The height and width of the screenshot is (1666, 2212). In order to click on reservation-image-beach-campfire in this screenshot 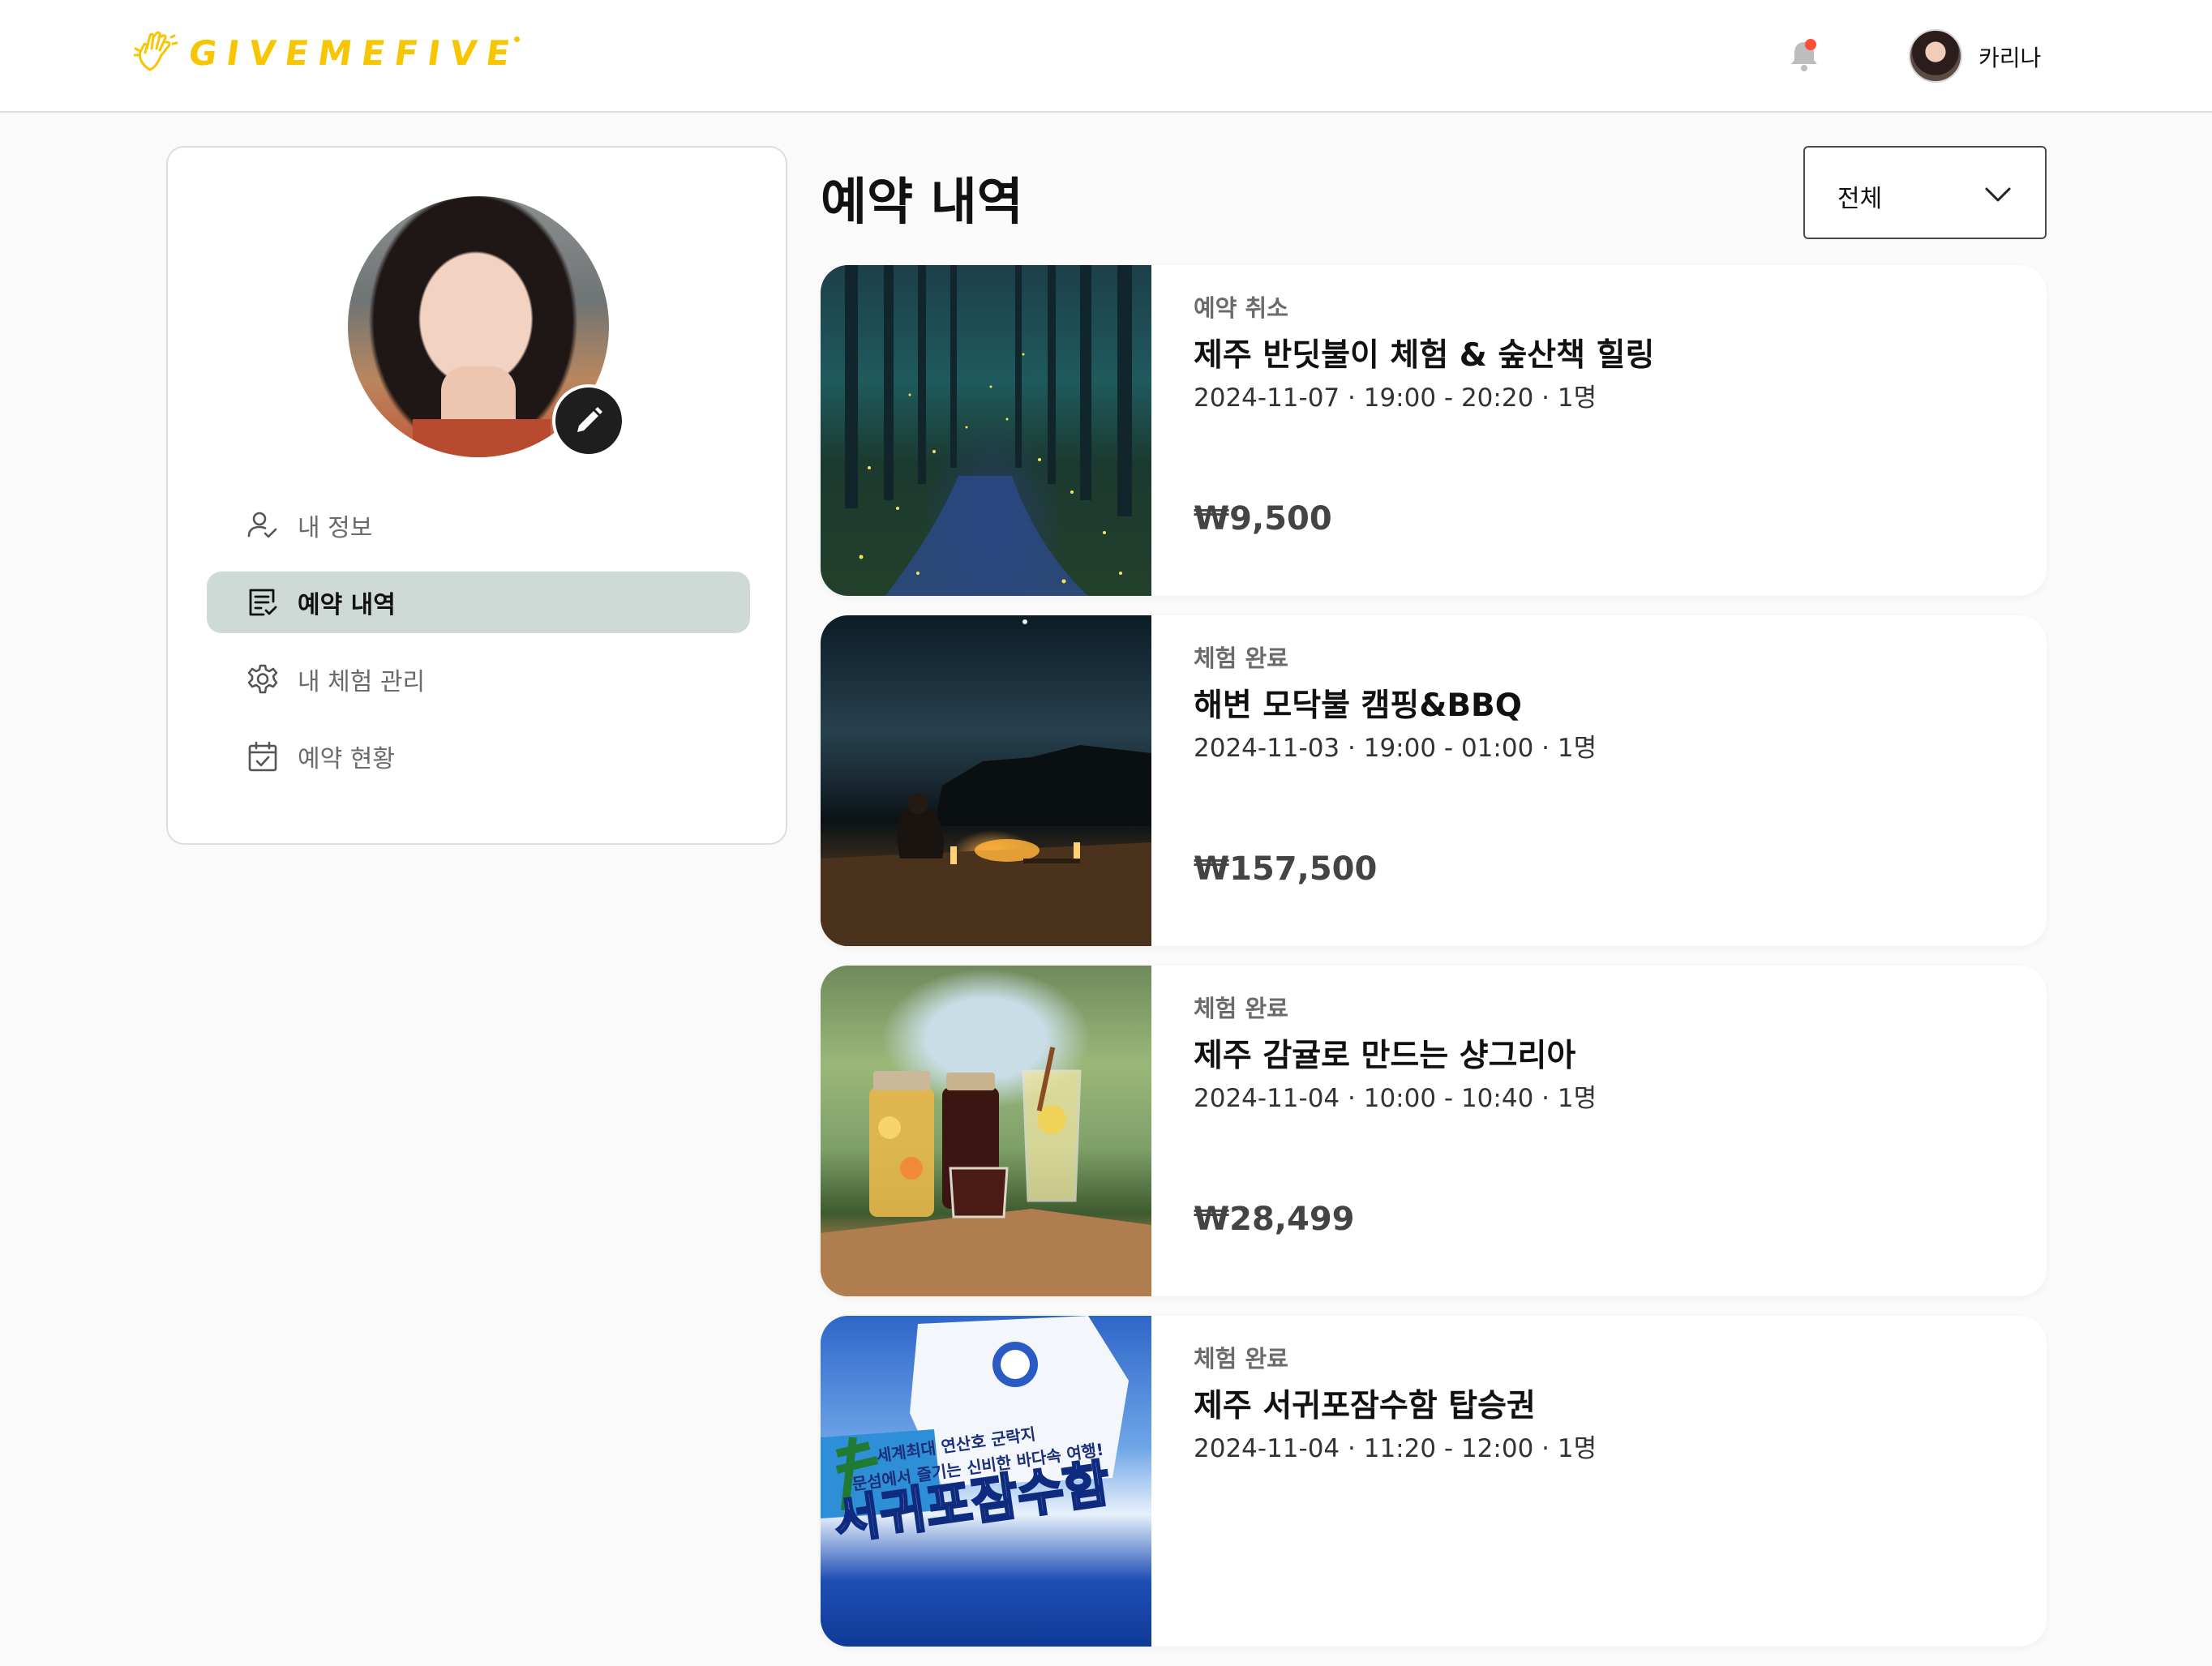, I will do `click(986, 780)`.